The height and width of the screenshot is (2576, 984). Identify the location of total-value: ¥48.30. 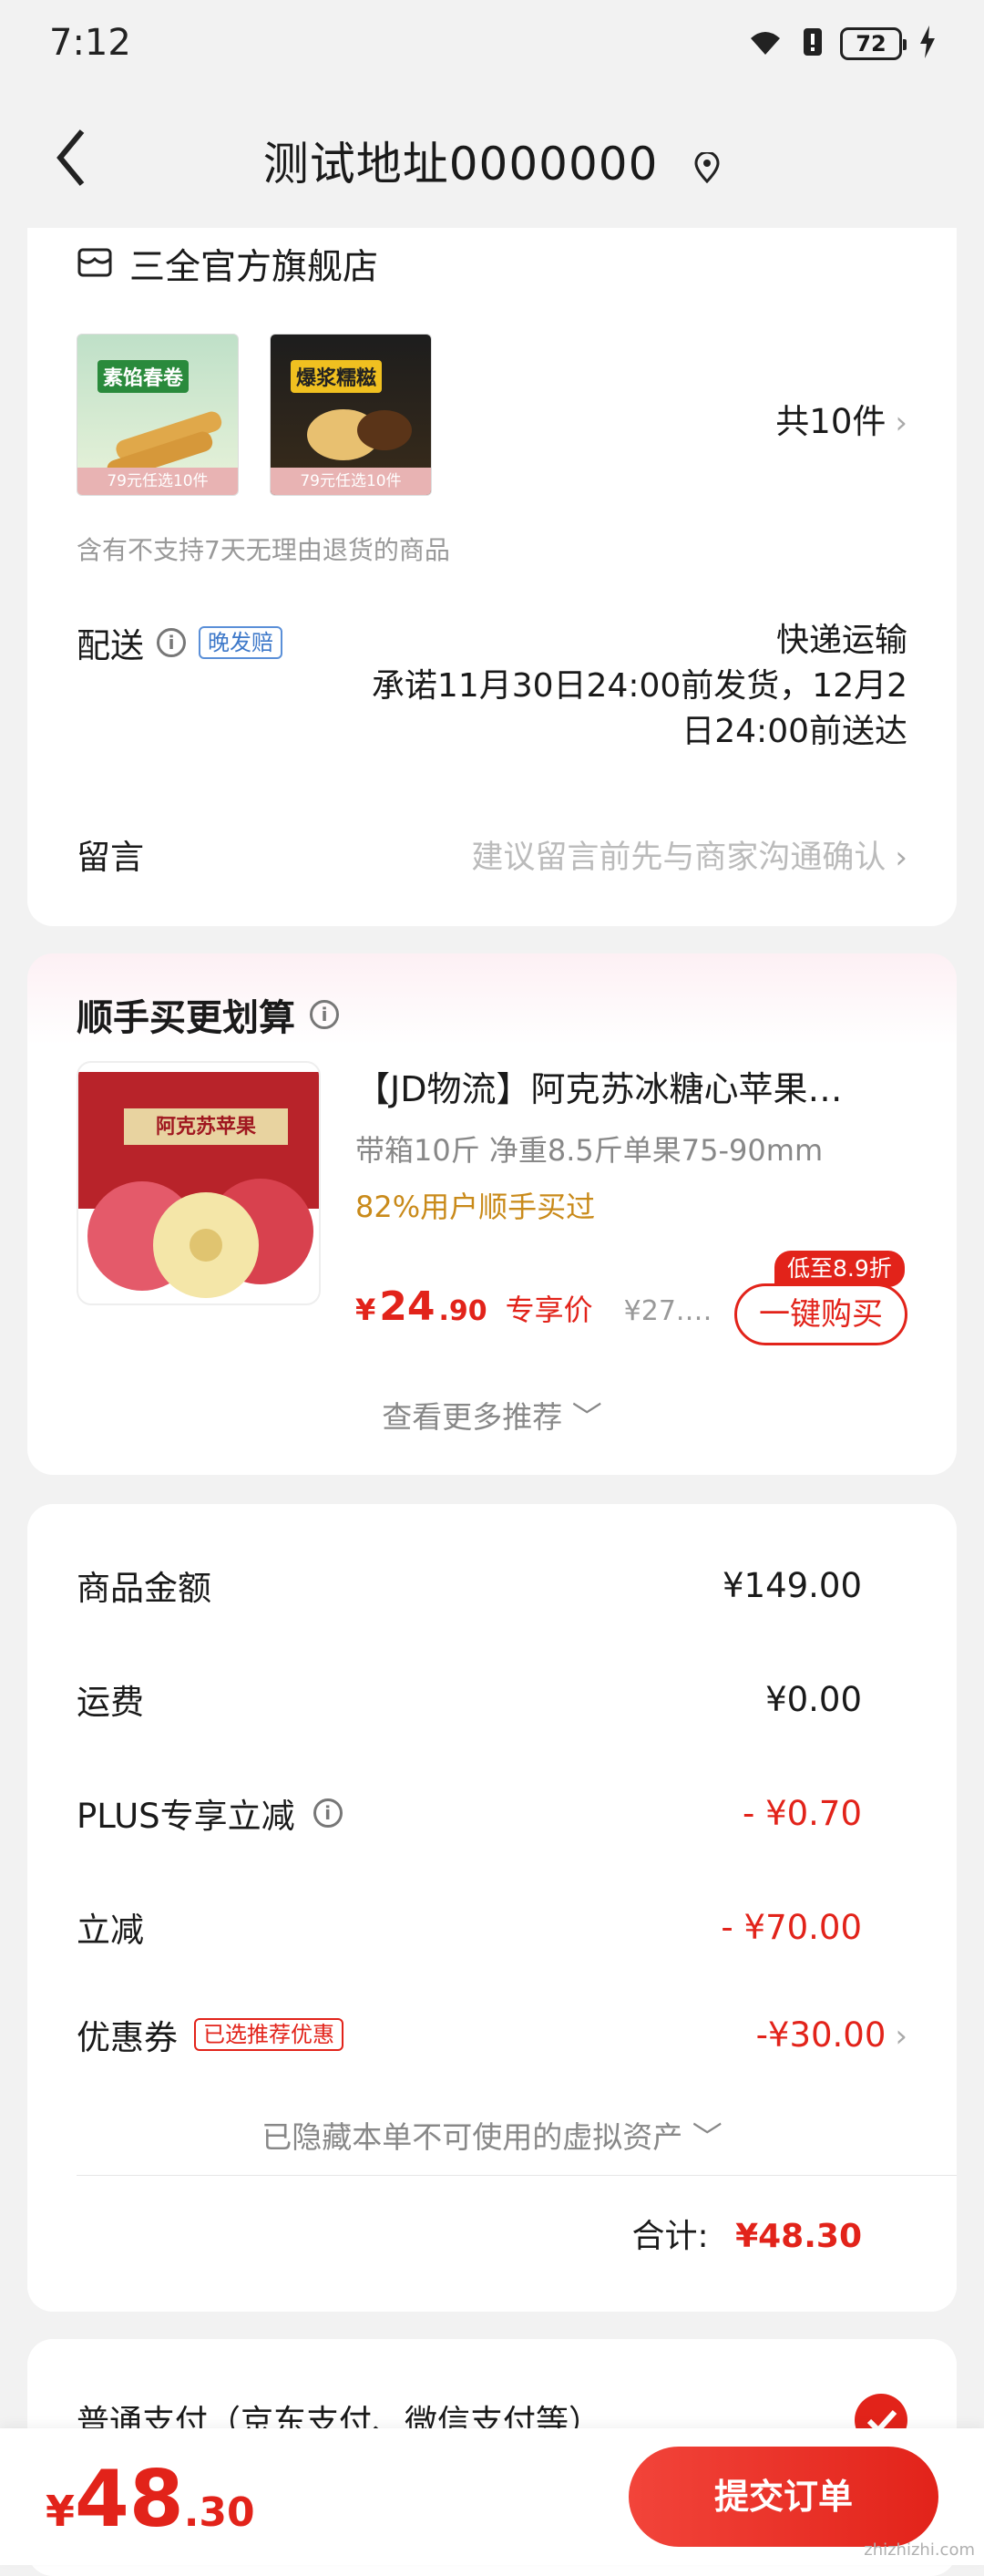
(799, 2236).